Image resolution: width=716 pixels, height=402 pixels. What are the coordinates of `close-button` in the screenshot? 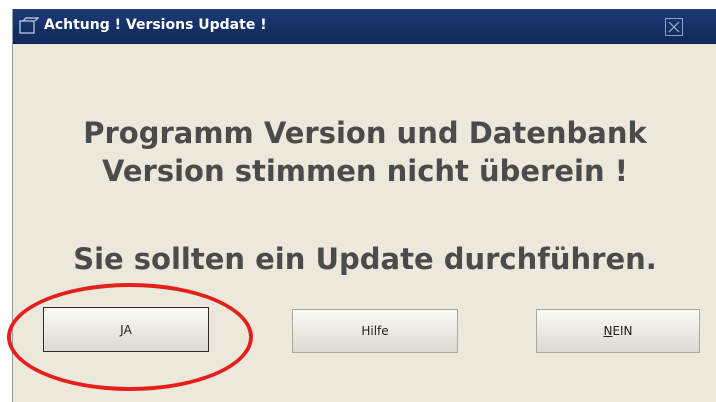 It's located at (674, 27).